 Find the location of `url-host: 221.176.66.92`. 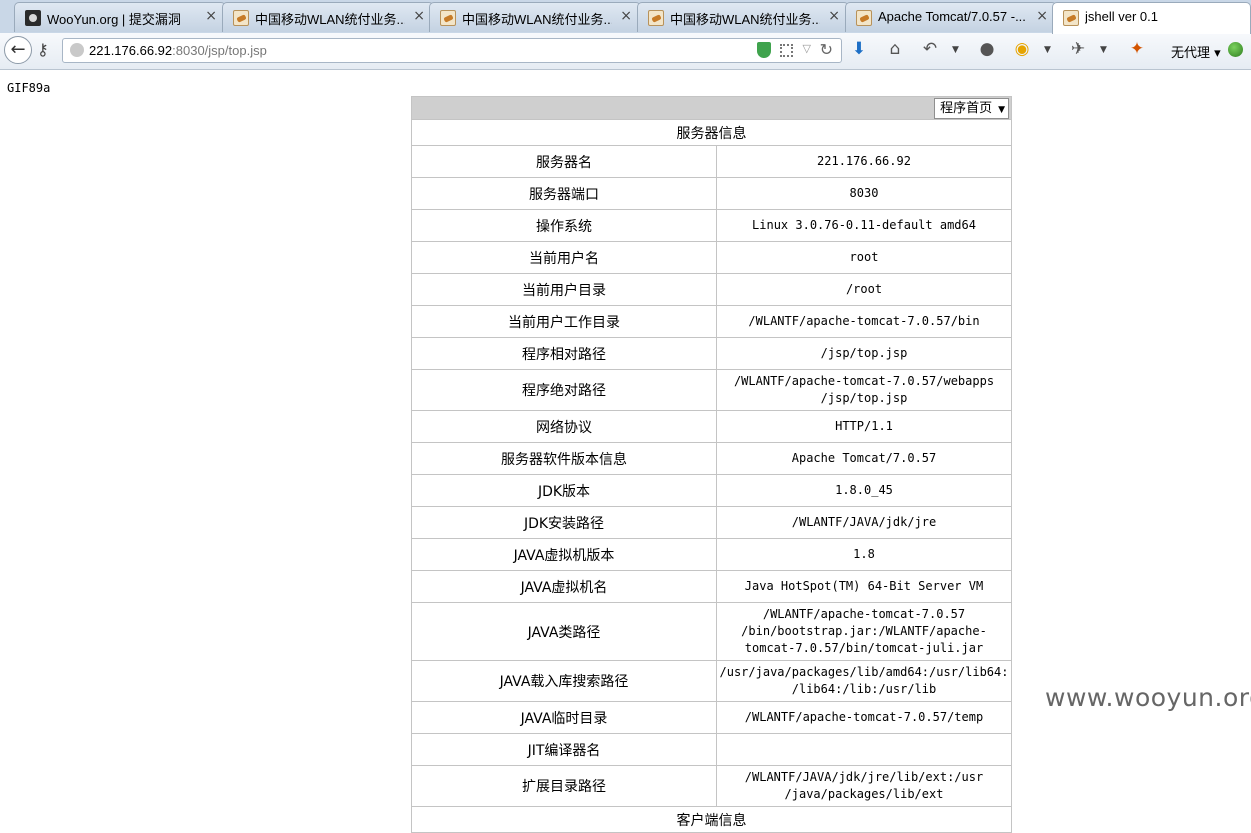

url-host: 221.176.66.92 is located at coordinates (131, 50).